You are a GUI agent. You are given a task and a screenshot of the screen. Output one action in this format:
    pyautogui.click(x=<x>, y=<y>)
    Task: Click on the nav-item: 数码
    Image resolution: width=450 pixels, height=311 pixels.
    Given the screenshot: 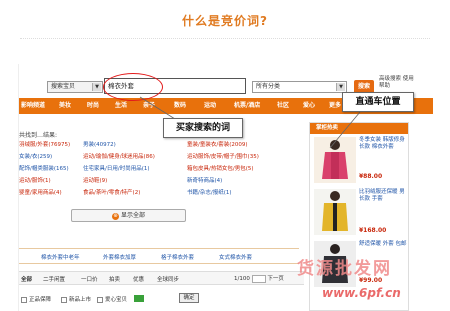 What is the action you would take?
    pyautogui.click(x=180, y=106)
    